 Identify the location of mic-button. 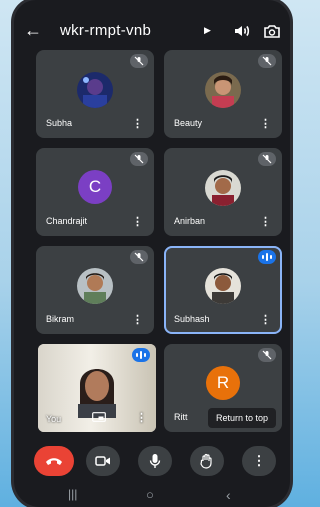
(155, 461).